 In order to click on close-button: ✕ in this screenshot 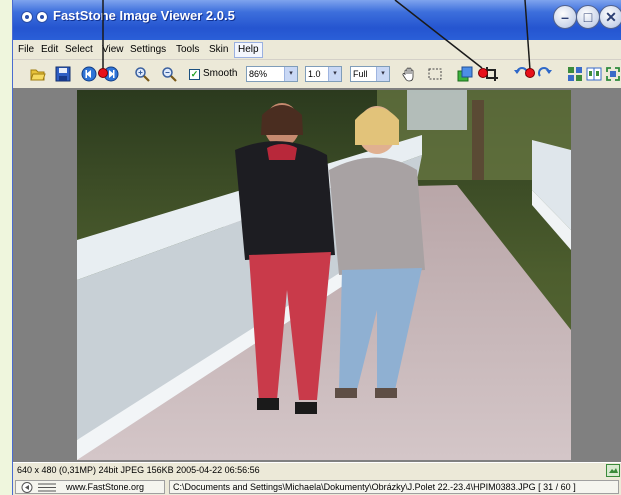, I will do `click(610, 17)`.